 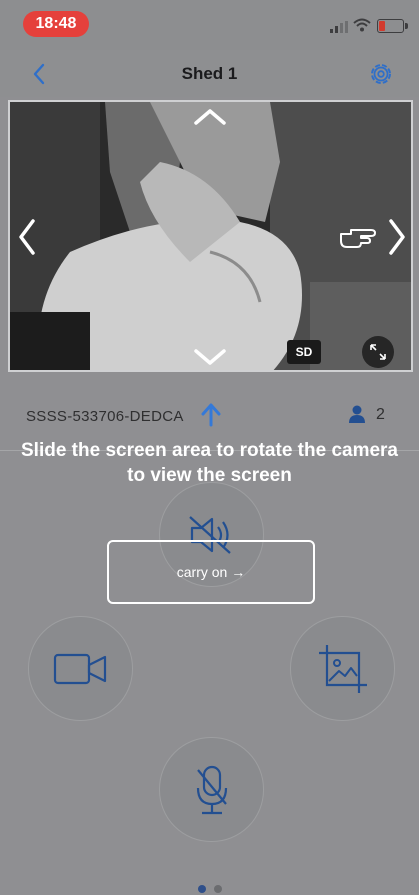 What do you see at coordinates (358, 238) in the screenshot?
I see `pointing-hand-icon` at bounding box center [358, 238].